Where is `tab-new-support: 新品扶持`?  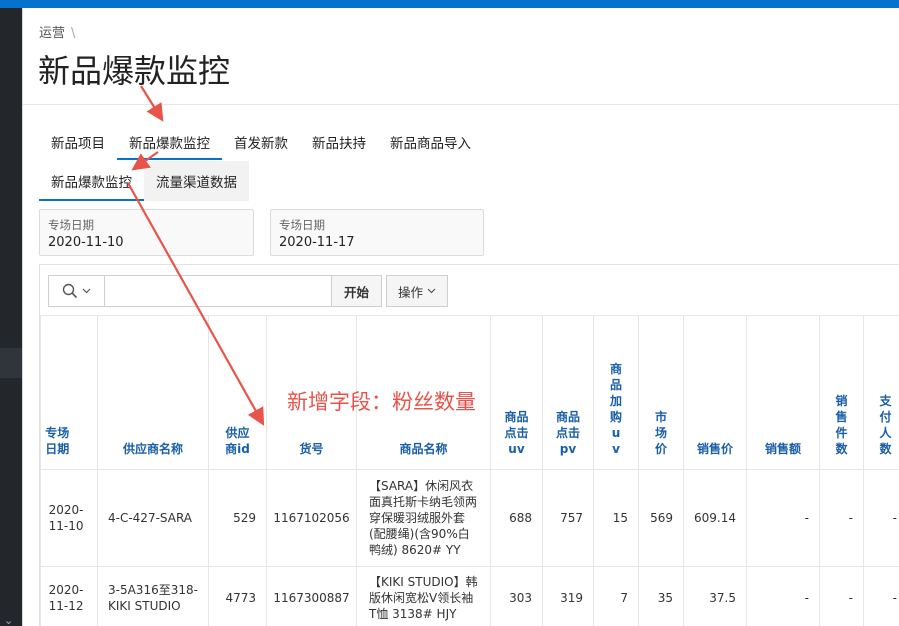
tab-new-support: 新品扶持 is located at coordinates (339, 144).